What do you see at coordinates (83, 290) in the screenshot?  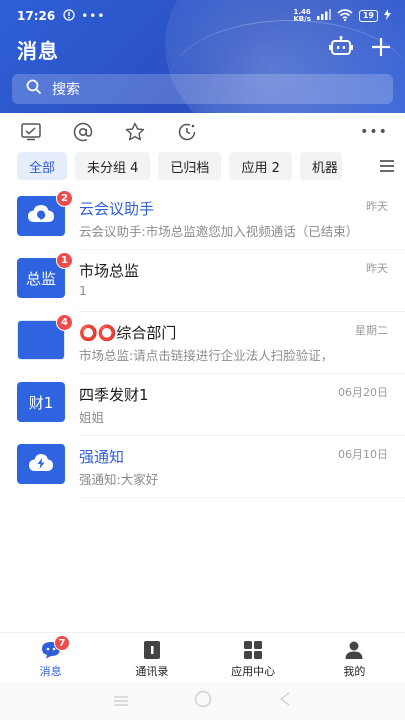 I see `conversation-preview: 1` at bounding box center [83, 290].